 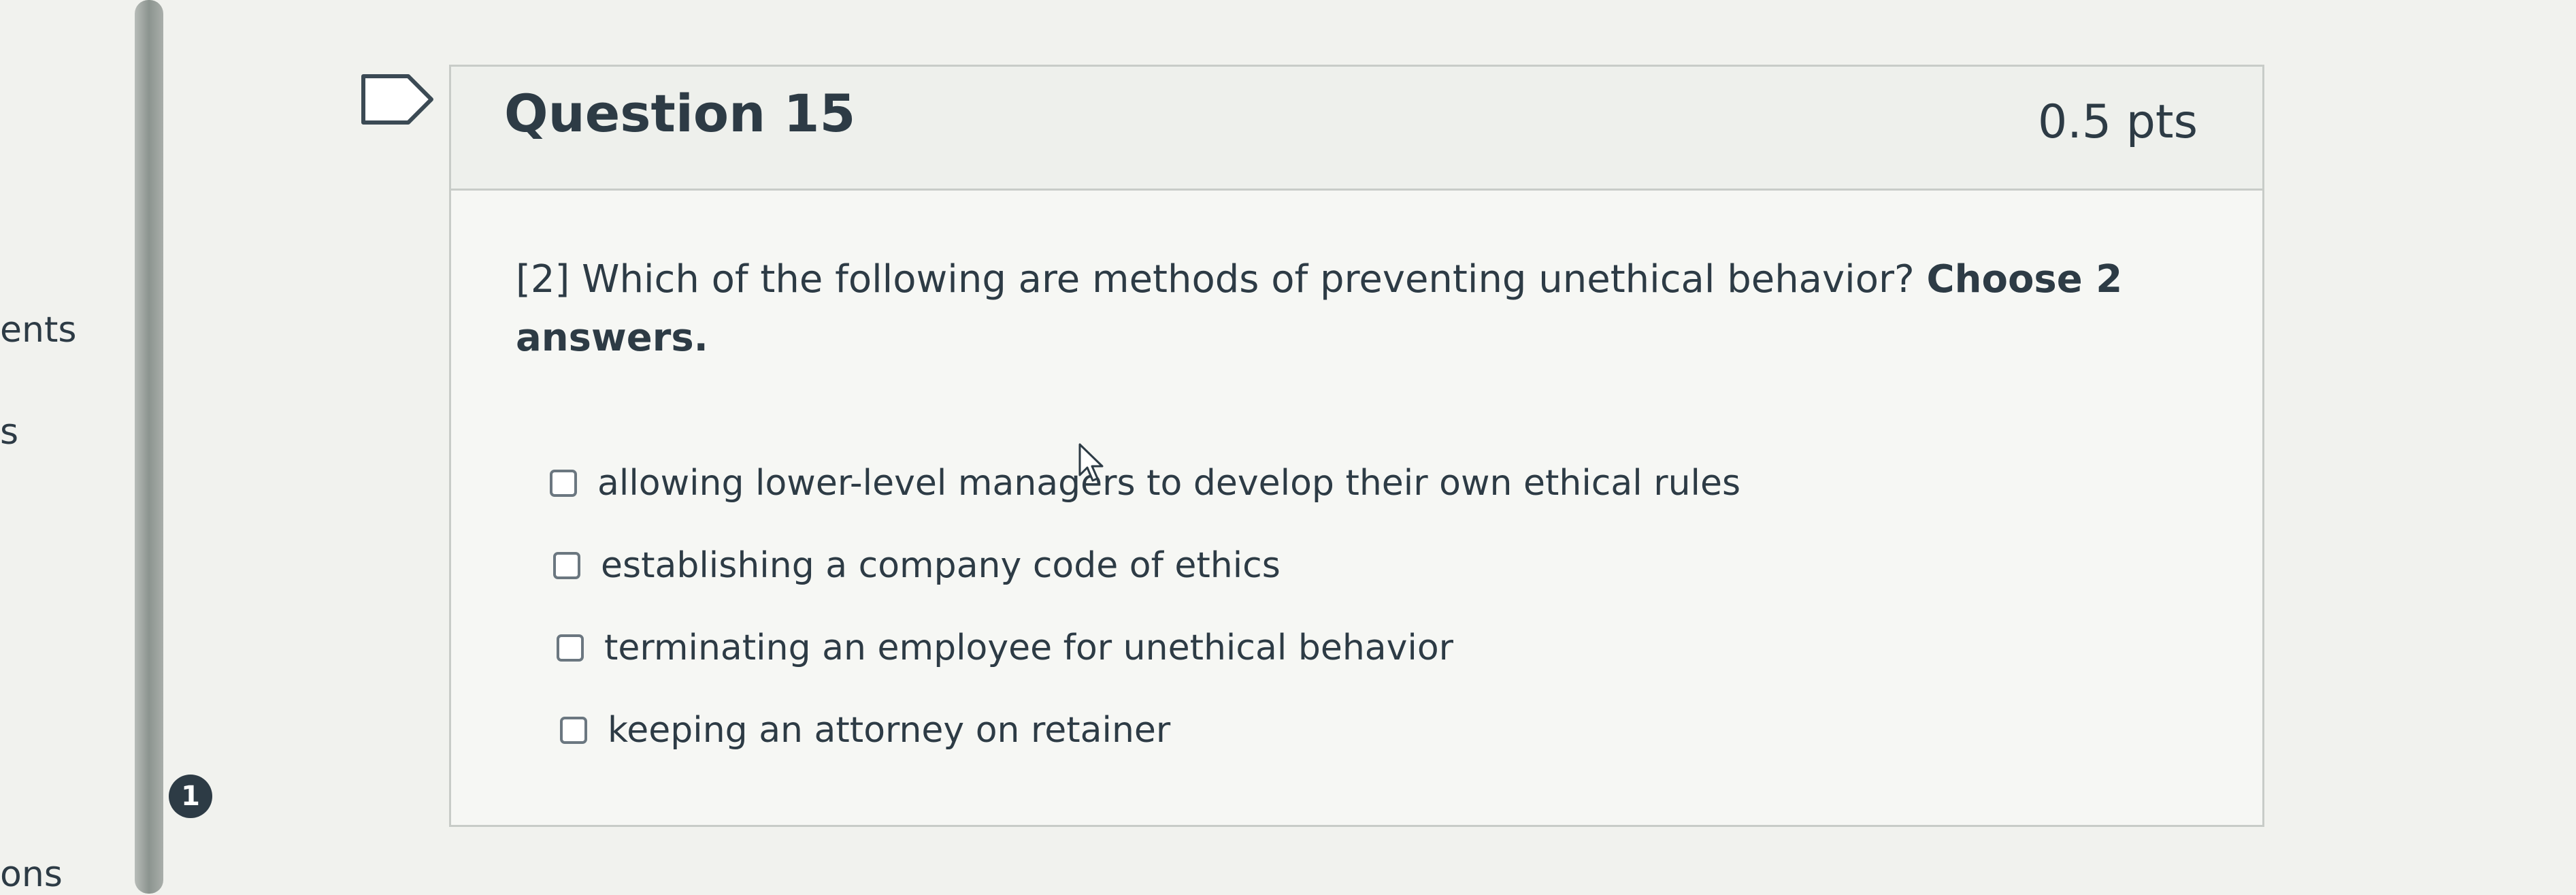 What do you see at coordinates (398, 99) in the screenshot?
I see `flag-bookmark-icon` at bounding box center [398, 99].